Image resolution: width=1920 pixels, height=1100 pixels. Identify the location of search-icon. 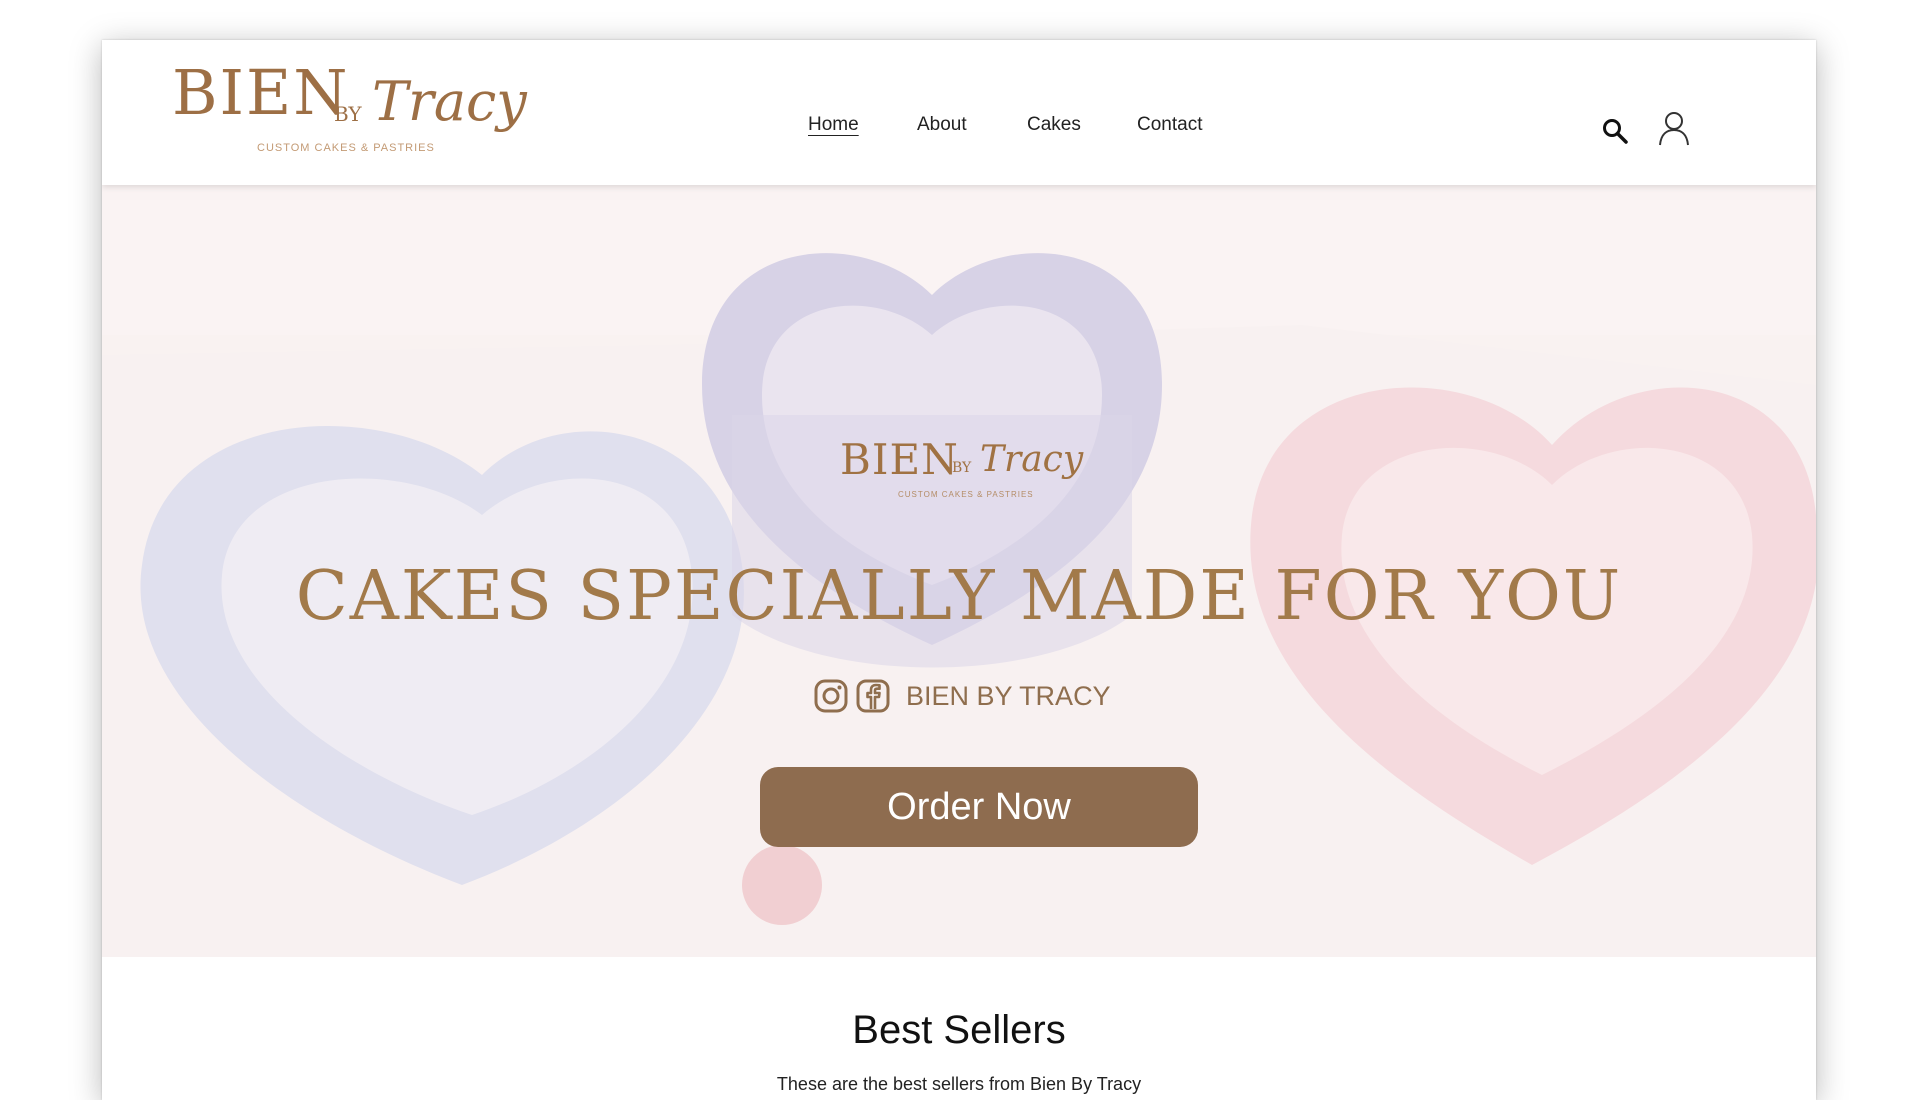
(1615, 131).